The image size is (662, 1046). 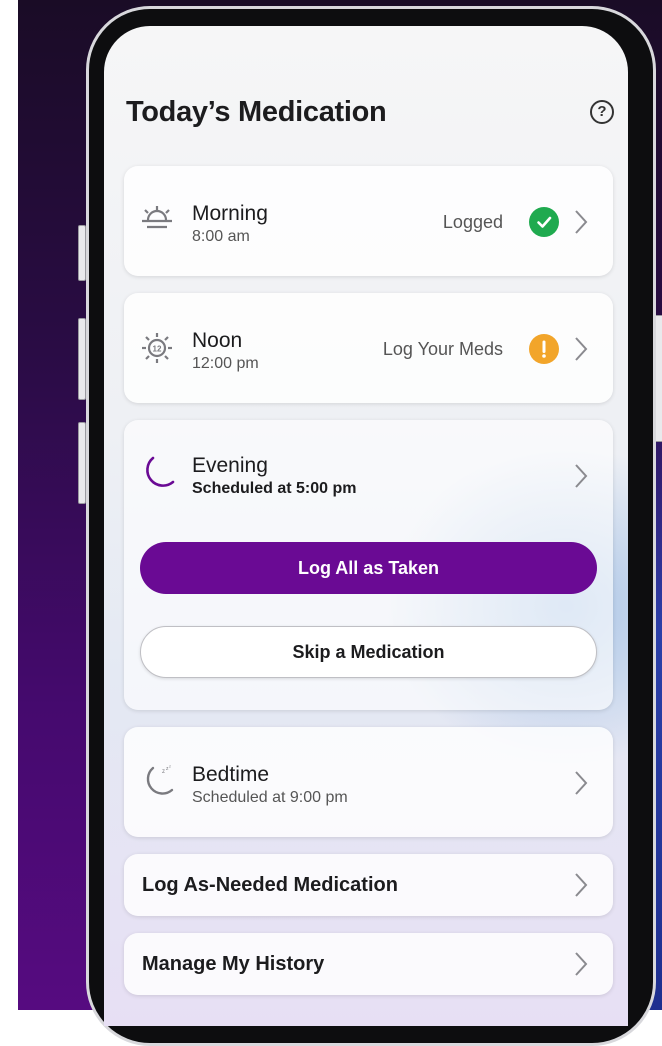 What do you see at coordinates (368, 652) in the screenshot?
I see `skip-medication-button: Skip a Medication` at bounding box center [368, 652].